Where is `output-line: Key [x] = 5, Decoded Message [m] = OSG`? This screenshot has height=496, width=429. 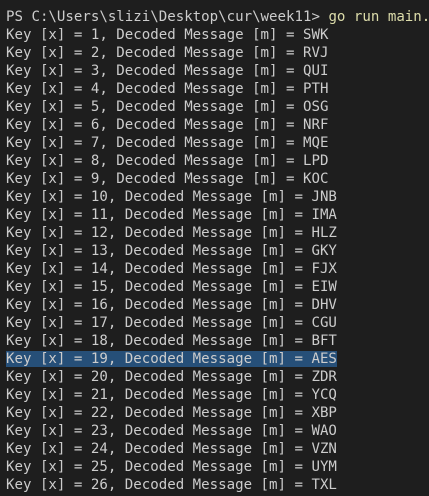 output-line: Key [x] = 5, Decoded Message [m] = OSG is located at coordinates (167, 107).